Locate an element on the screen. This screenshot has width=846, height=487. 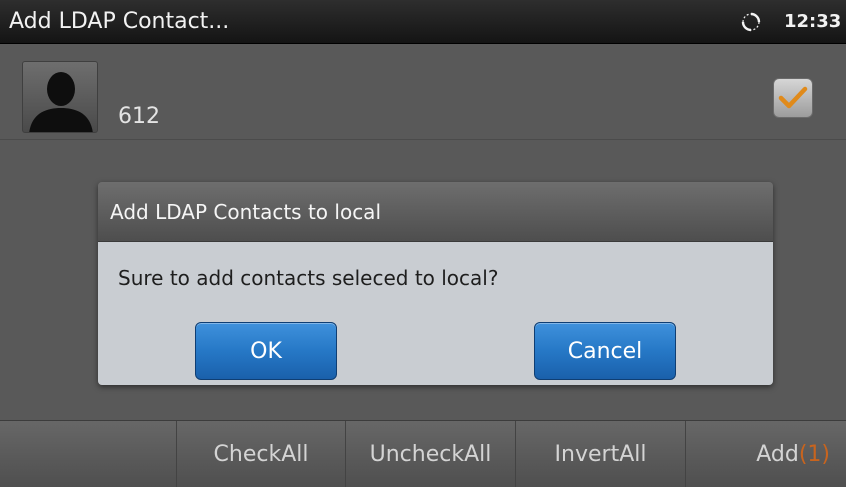
person-silhouette-icon is located at coordinates (60, 97).